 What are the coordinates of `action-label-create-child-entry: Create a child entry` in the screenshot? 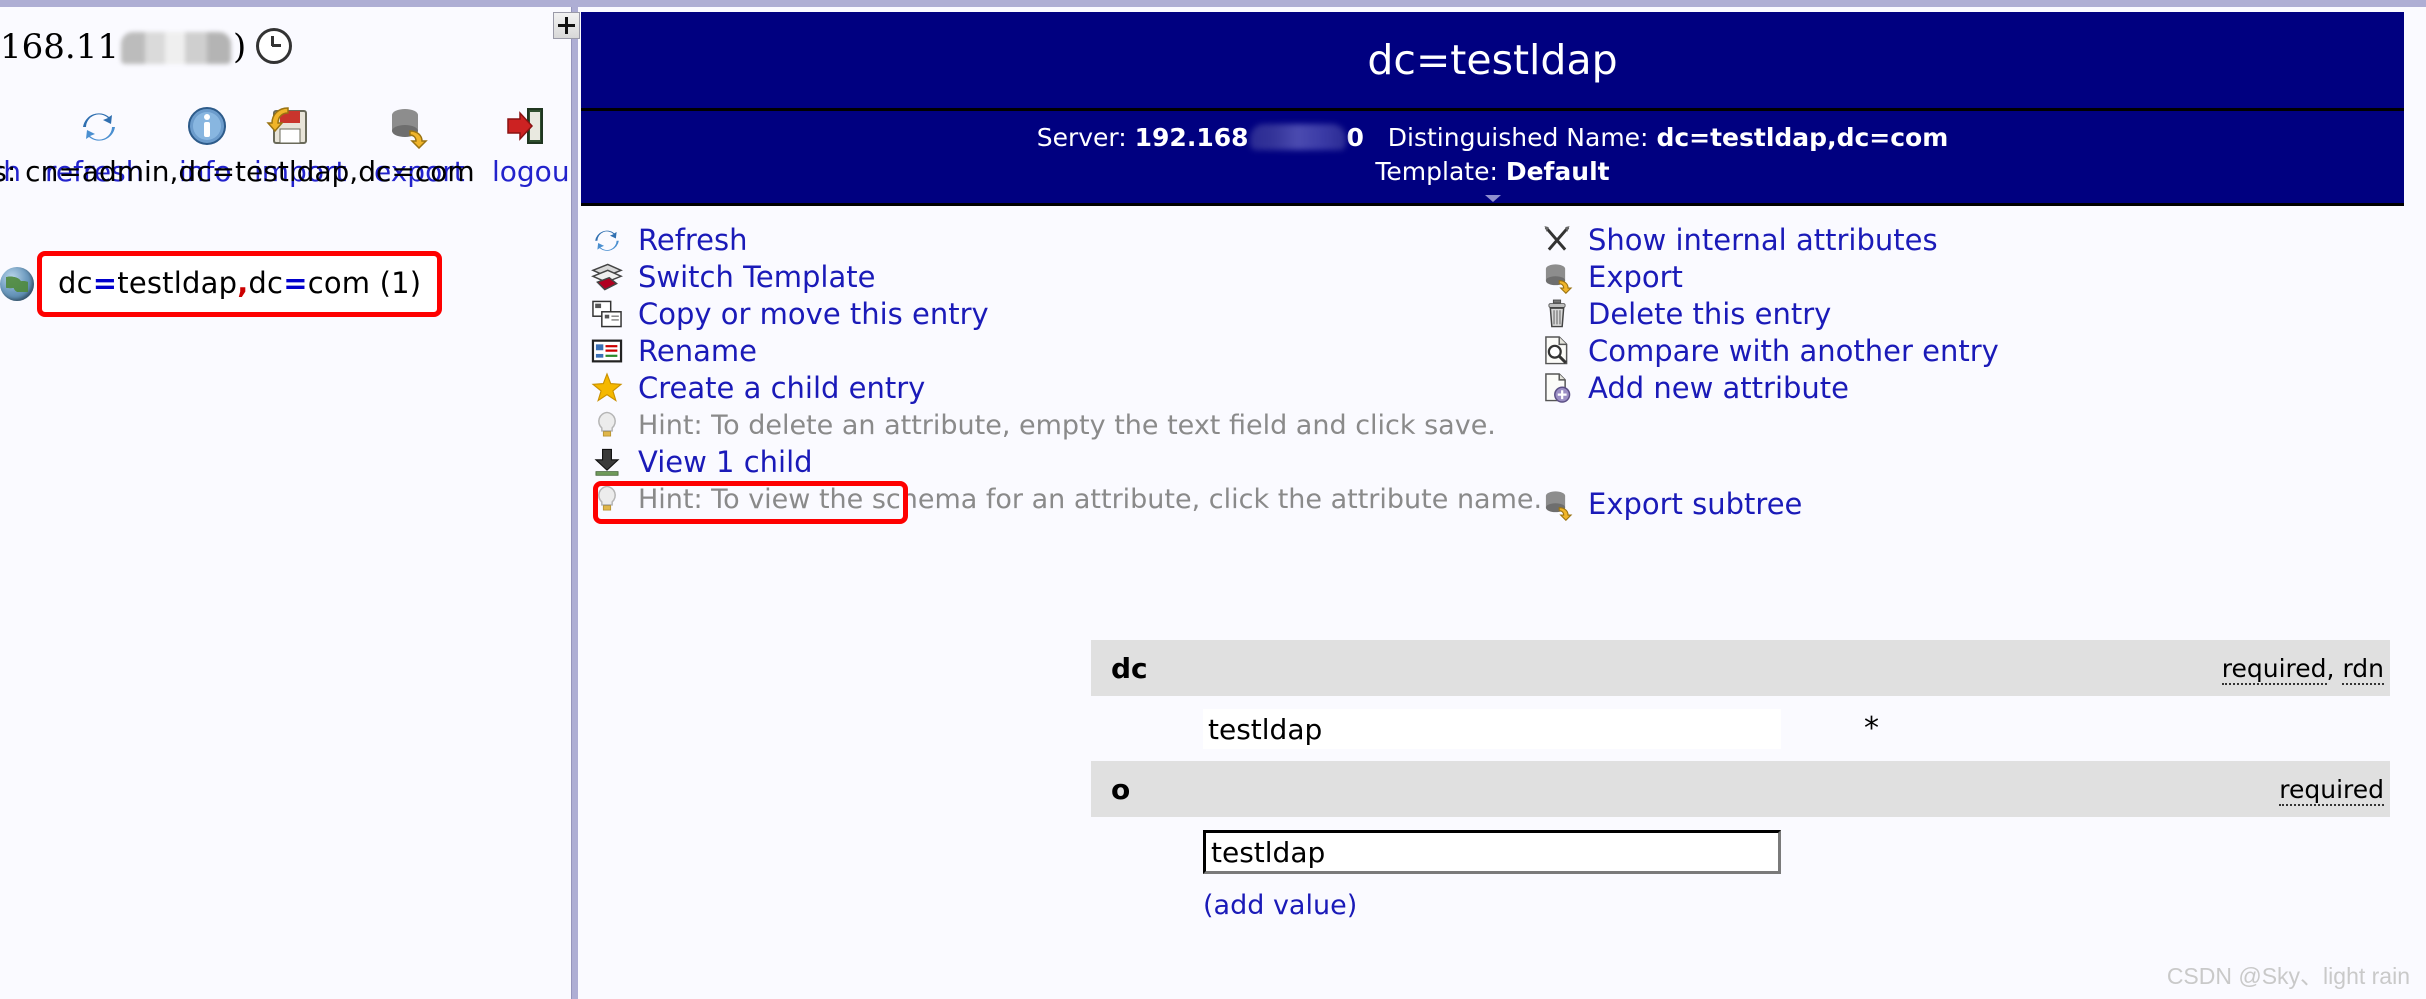 It's located at (781, 388).